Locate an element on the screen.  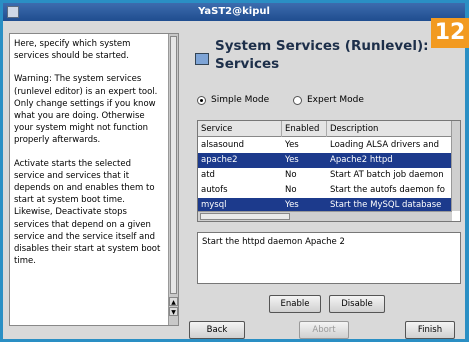
cell-service: atd is located at coordinates (208, 175).